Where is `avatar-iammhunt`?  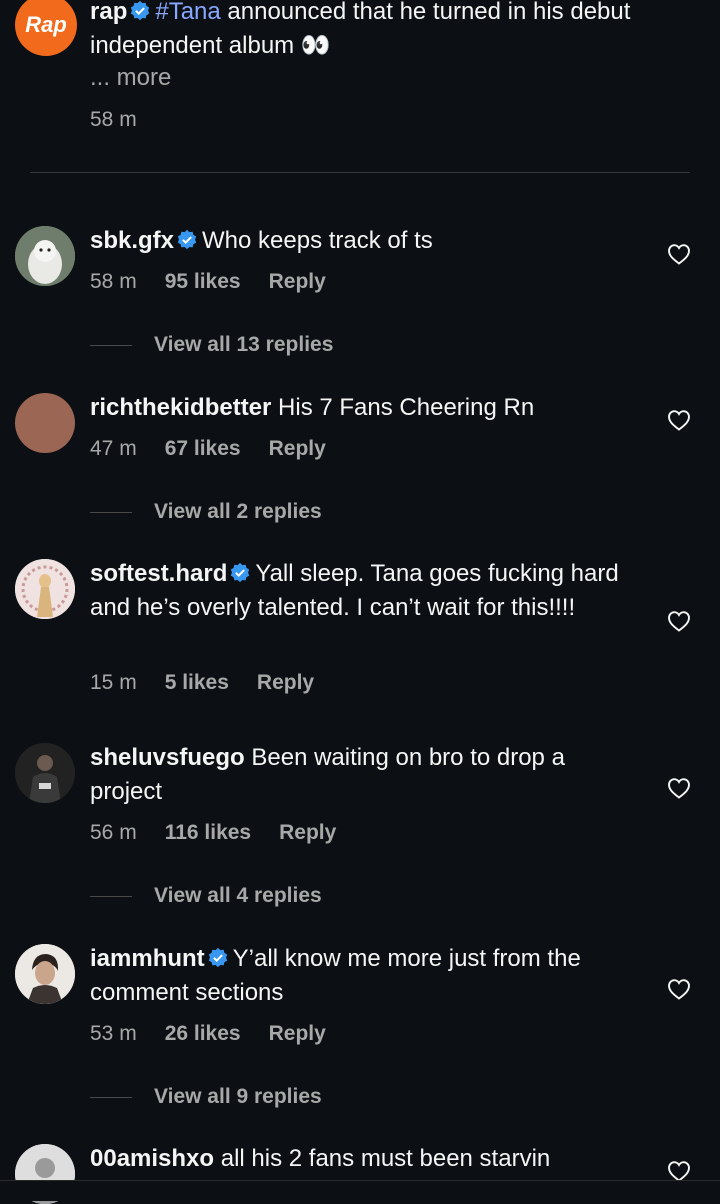
avatar-iammhunt is located at coordinates (45, 974).